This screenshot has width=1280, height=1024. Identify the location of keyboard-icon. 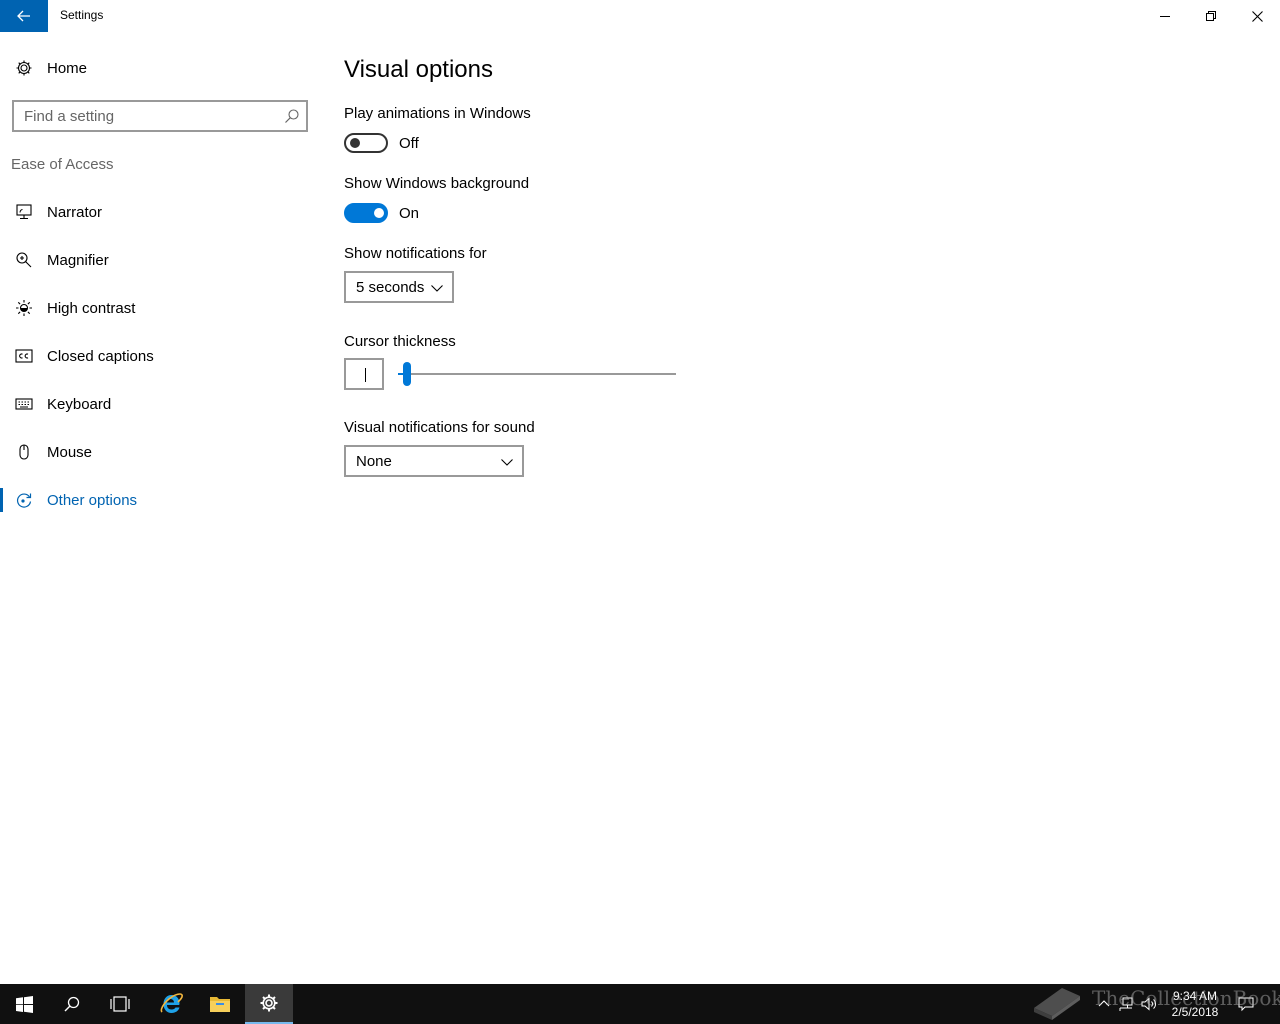
(24, 404).